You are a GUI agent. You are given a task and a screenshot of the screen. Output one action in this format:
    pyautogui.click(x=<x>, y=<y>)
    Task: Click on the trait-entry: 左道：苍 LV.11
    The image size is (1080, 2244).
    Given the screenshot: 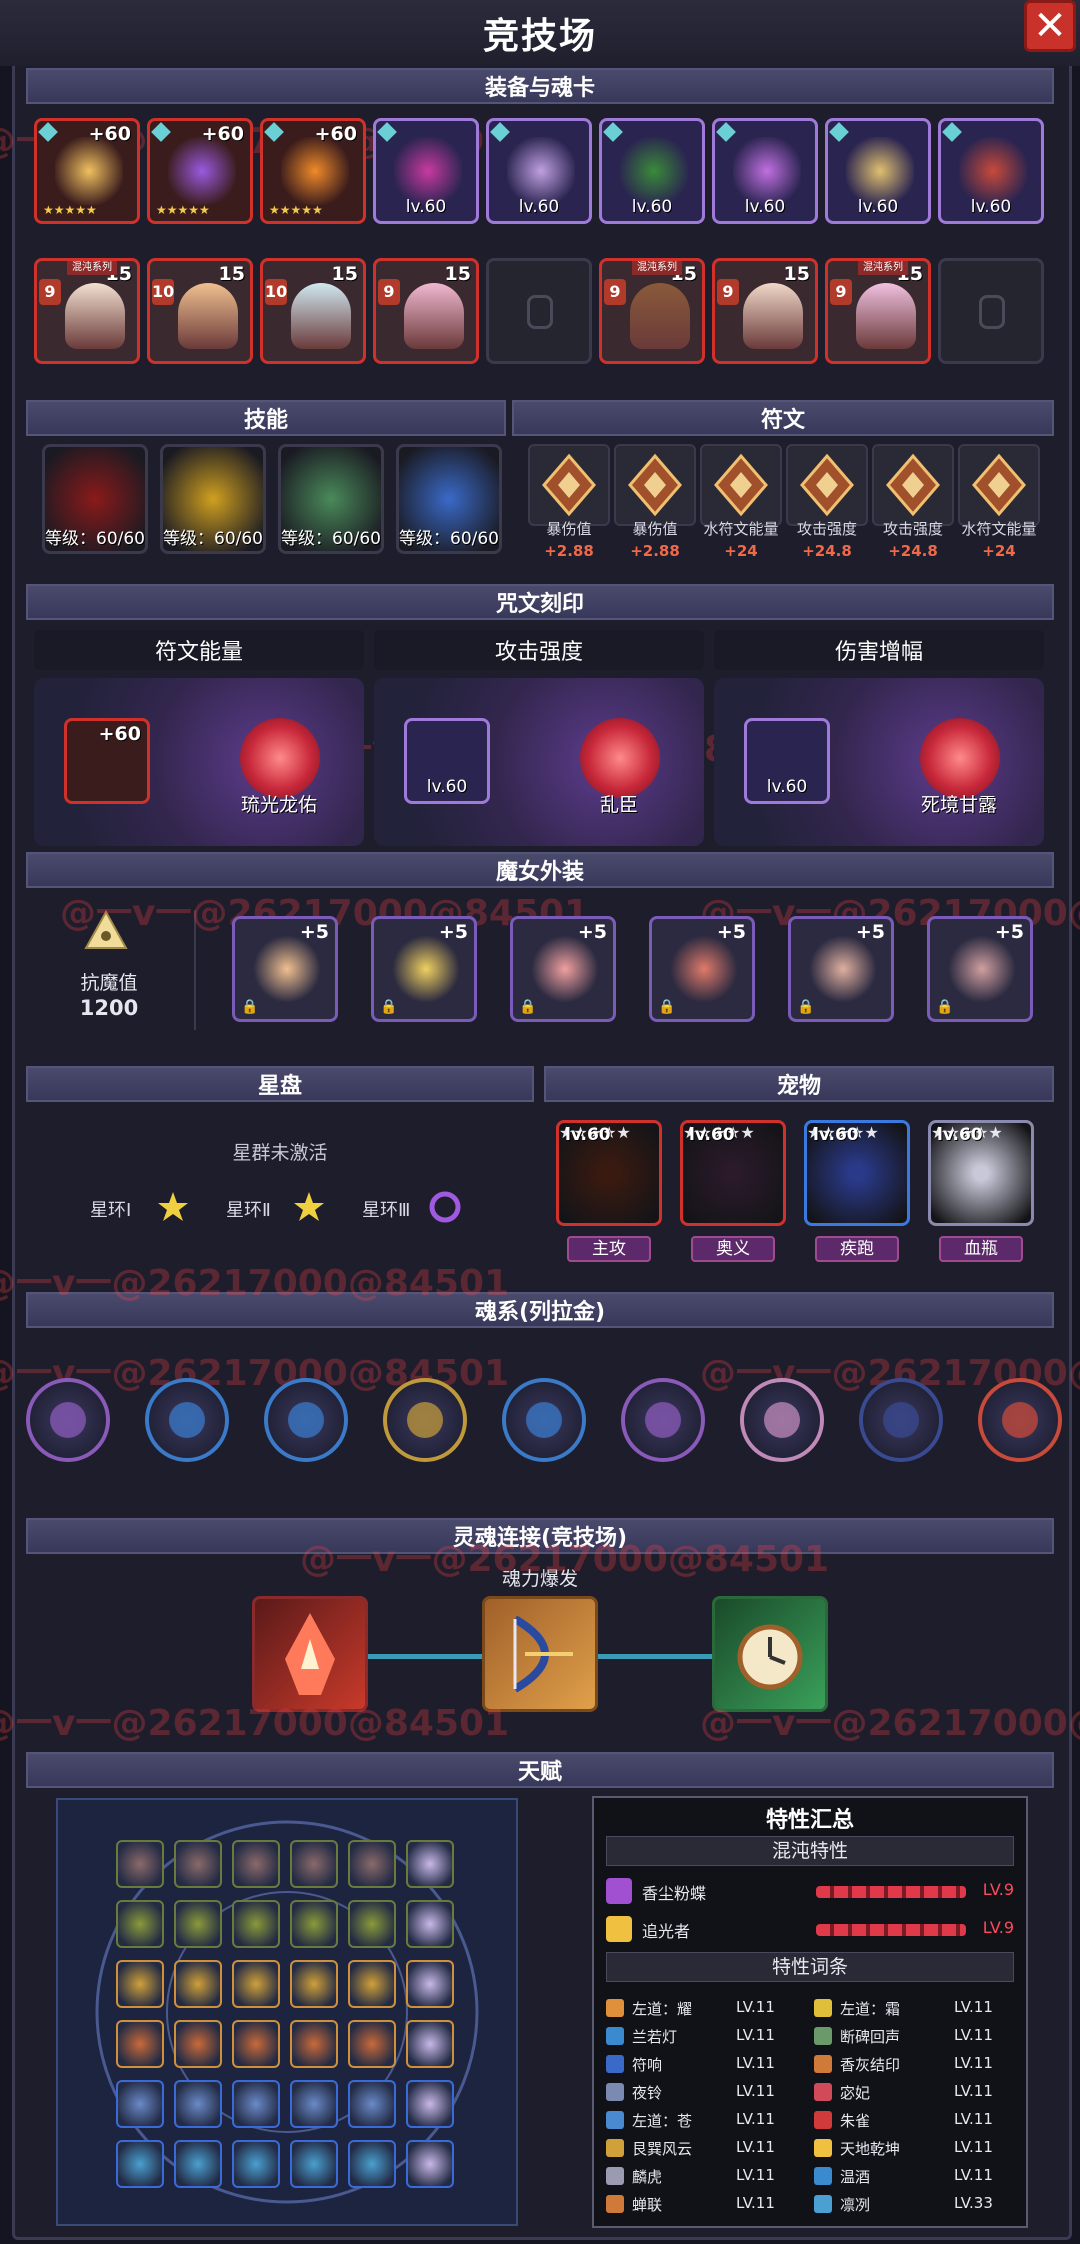 What is the action you would take?
    pyautogui.click(x=706, y=2121)
    